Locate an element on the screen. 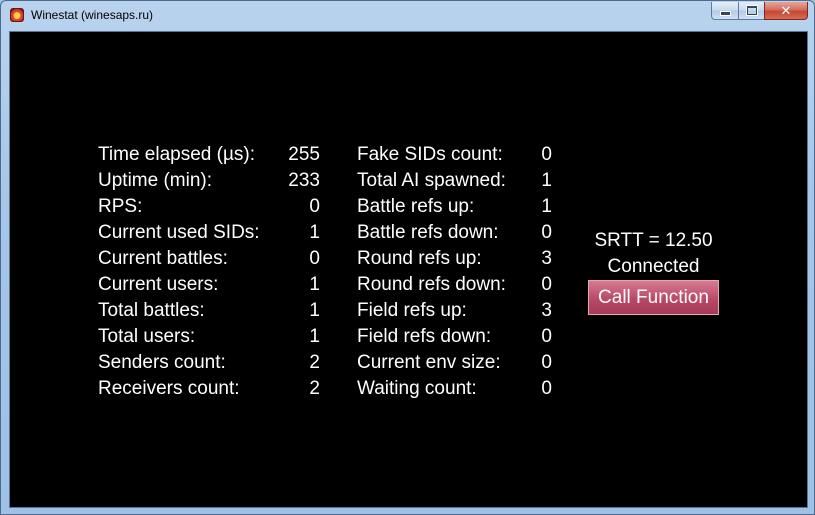  stat-label: Senders count: is located at coordinates (162, 362).